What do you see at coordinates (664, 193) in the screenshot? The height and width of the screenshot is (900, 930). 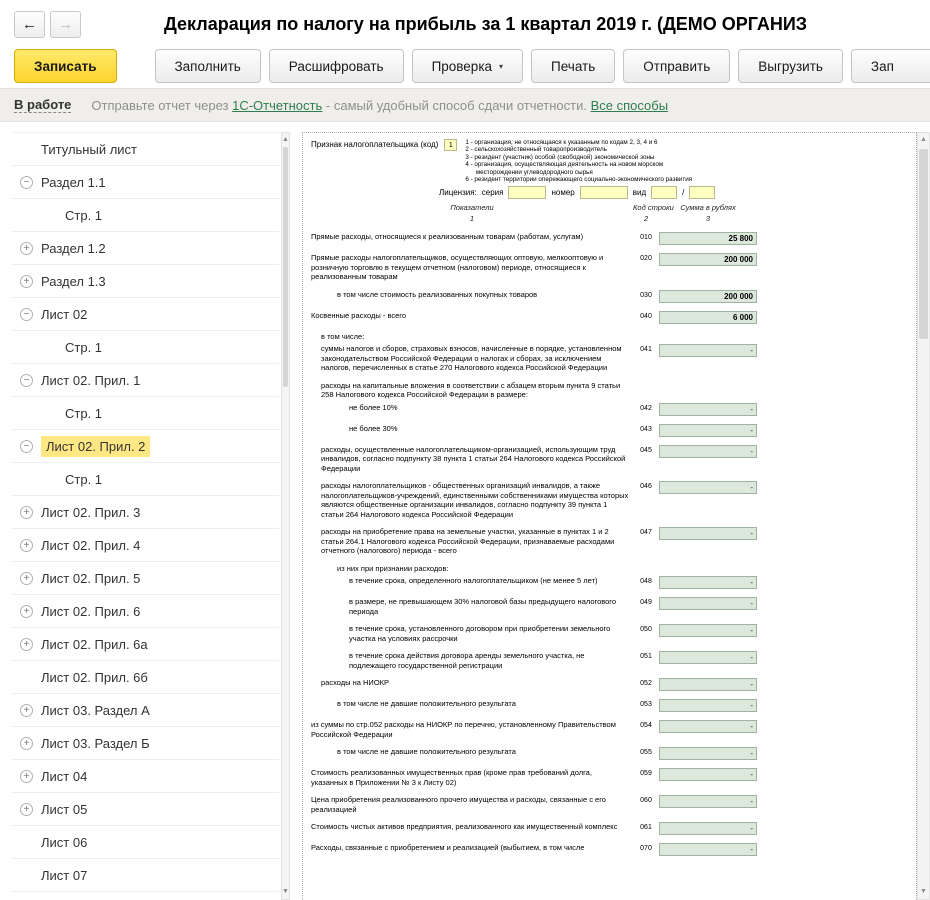 I see `license-kind-field` at bounding box center [664, 193].